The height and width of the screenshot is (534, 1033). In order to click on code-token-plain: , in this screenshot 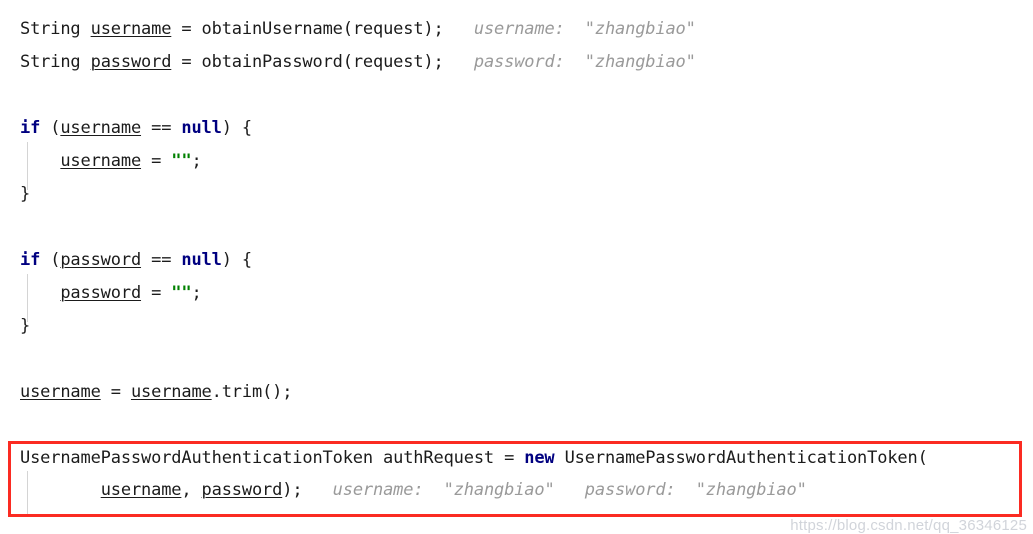, I will do `click(191, 490)`.